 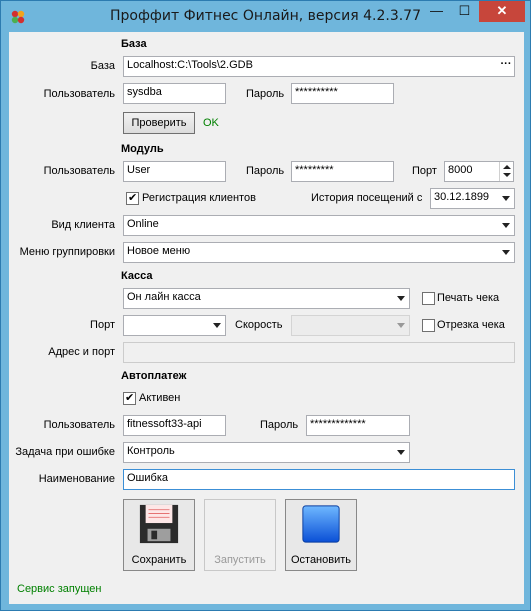 What do you see at coordinates (471, 325) in the screenshot?
I see `cut-receipt-label: Отрезка чека` at bounding box center [471, 325].